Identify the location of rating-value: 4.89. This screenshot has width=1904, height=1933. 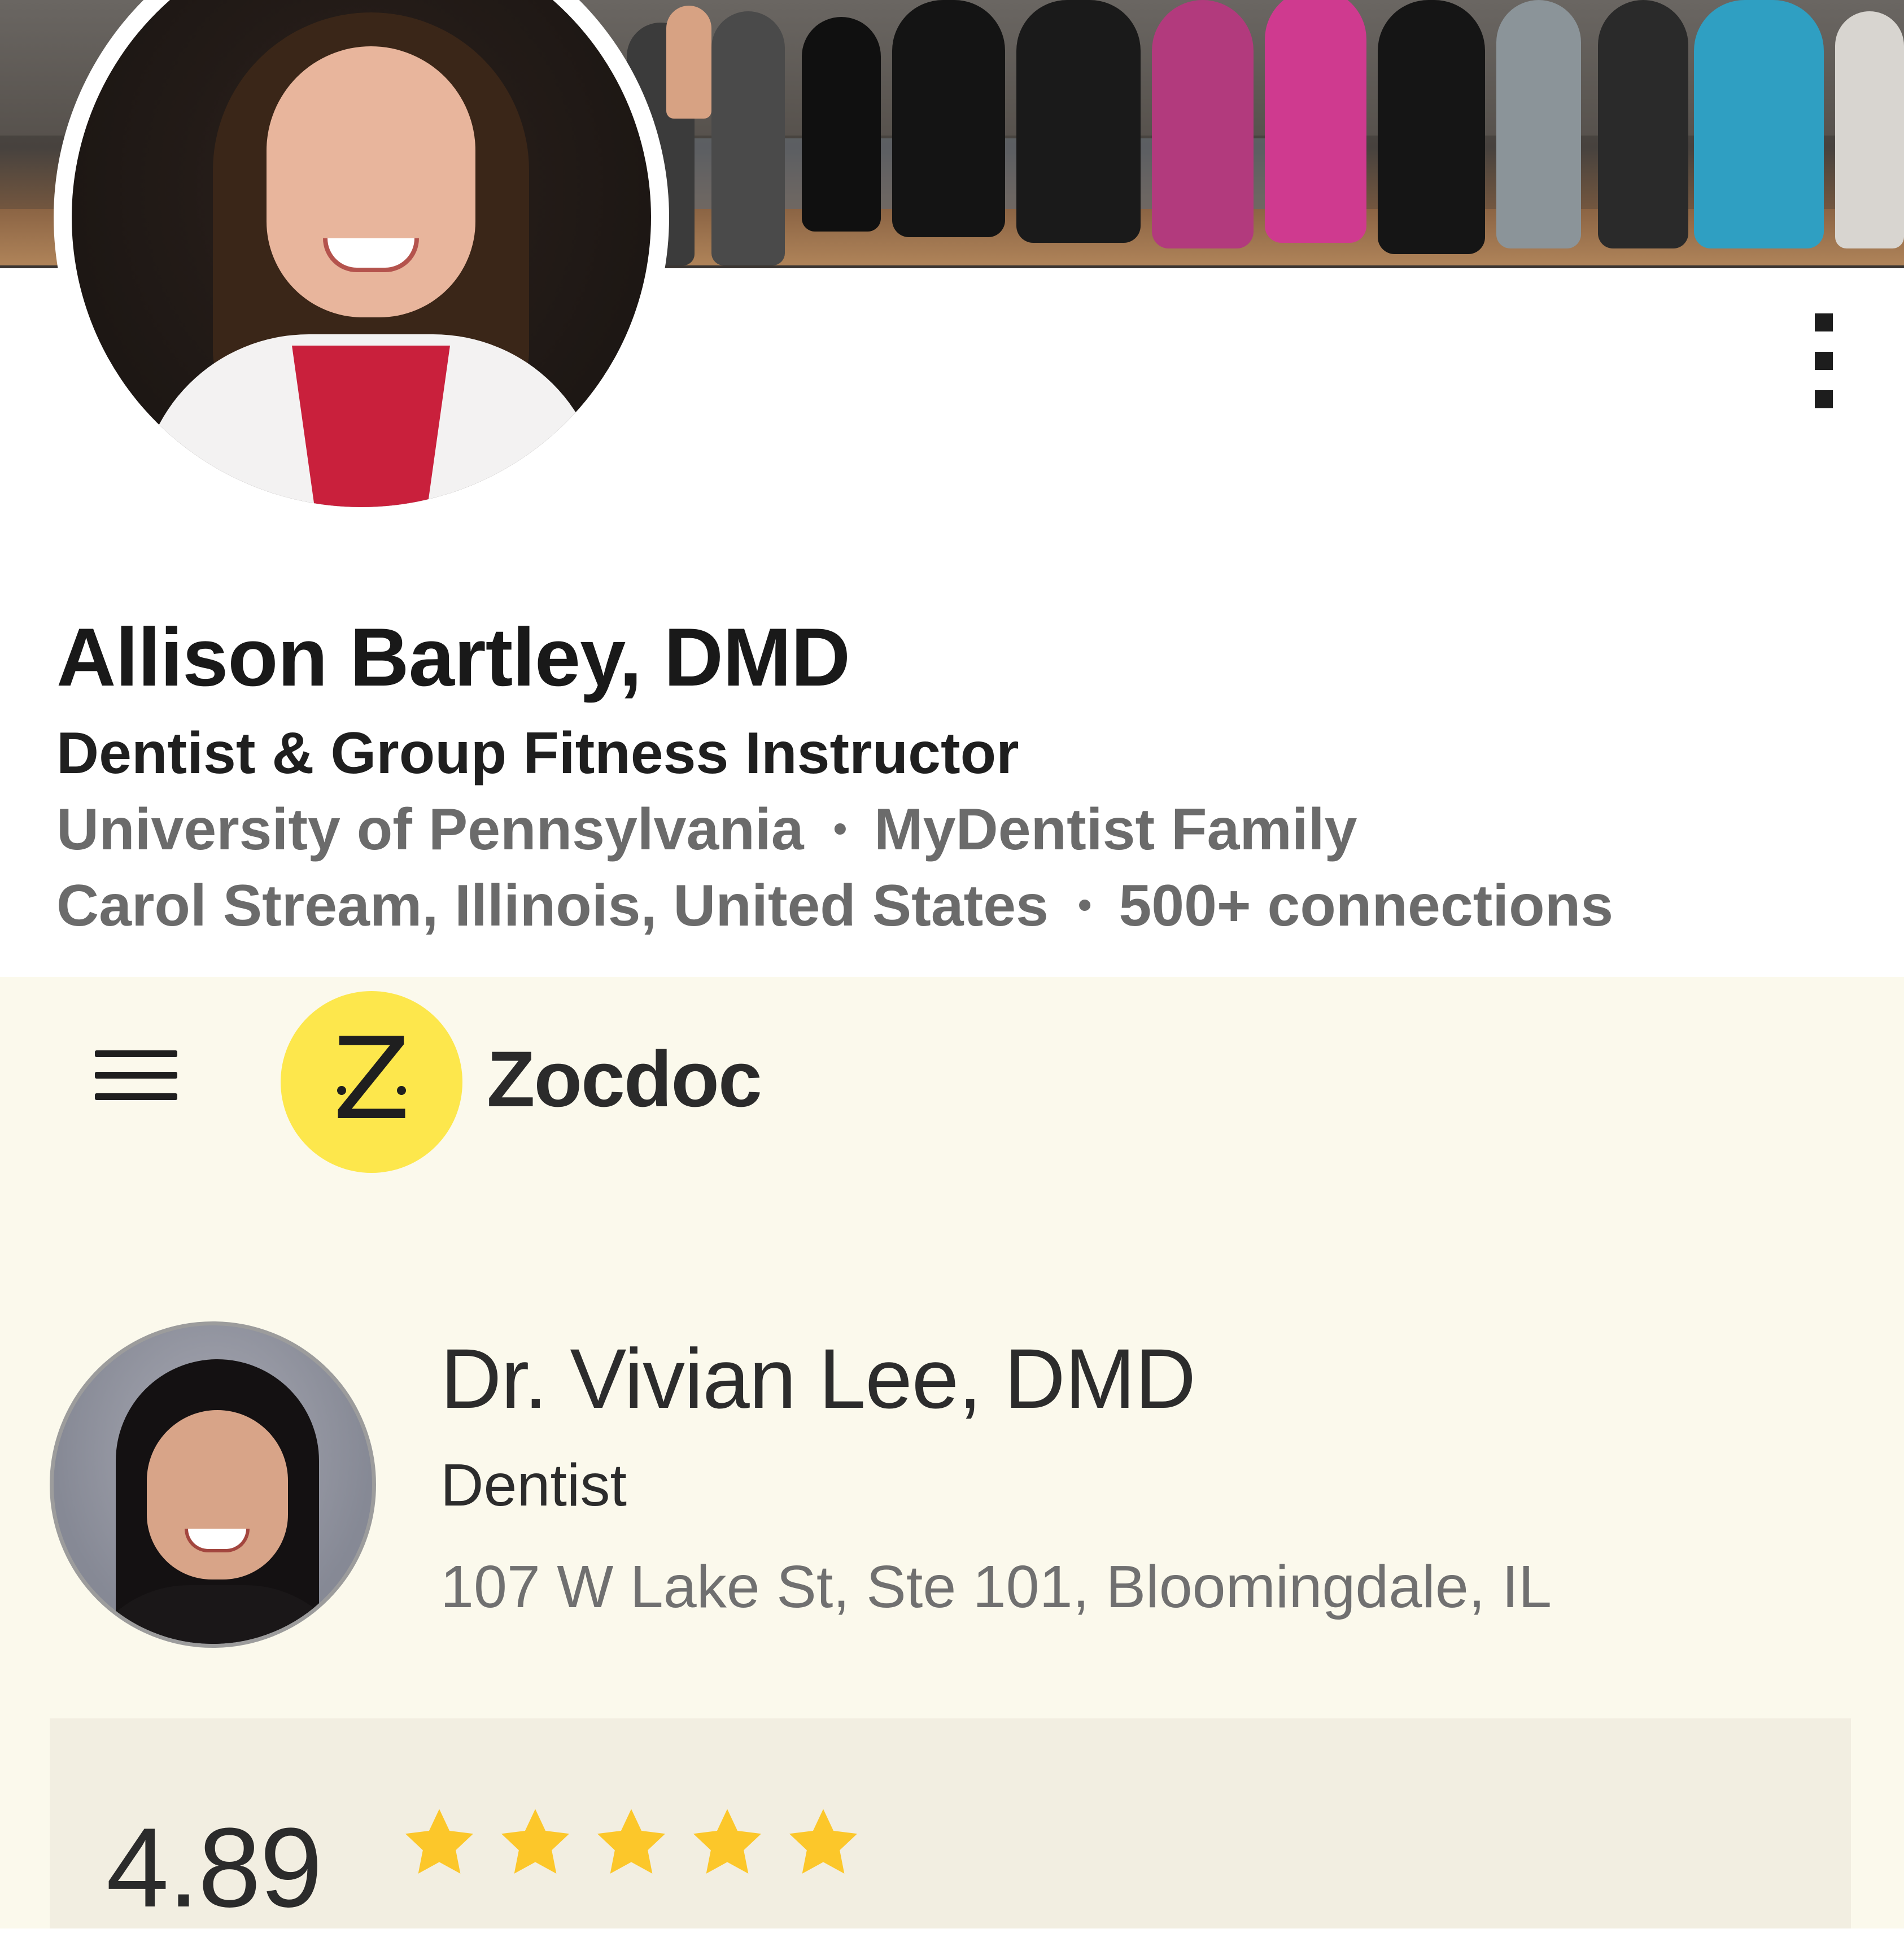
(214, 1868).